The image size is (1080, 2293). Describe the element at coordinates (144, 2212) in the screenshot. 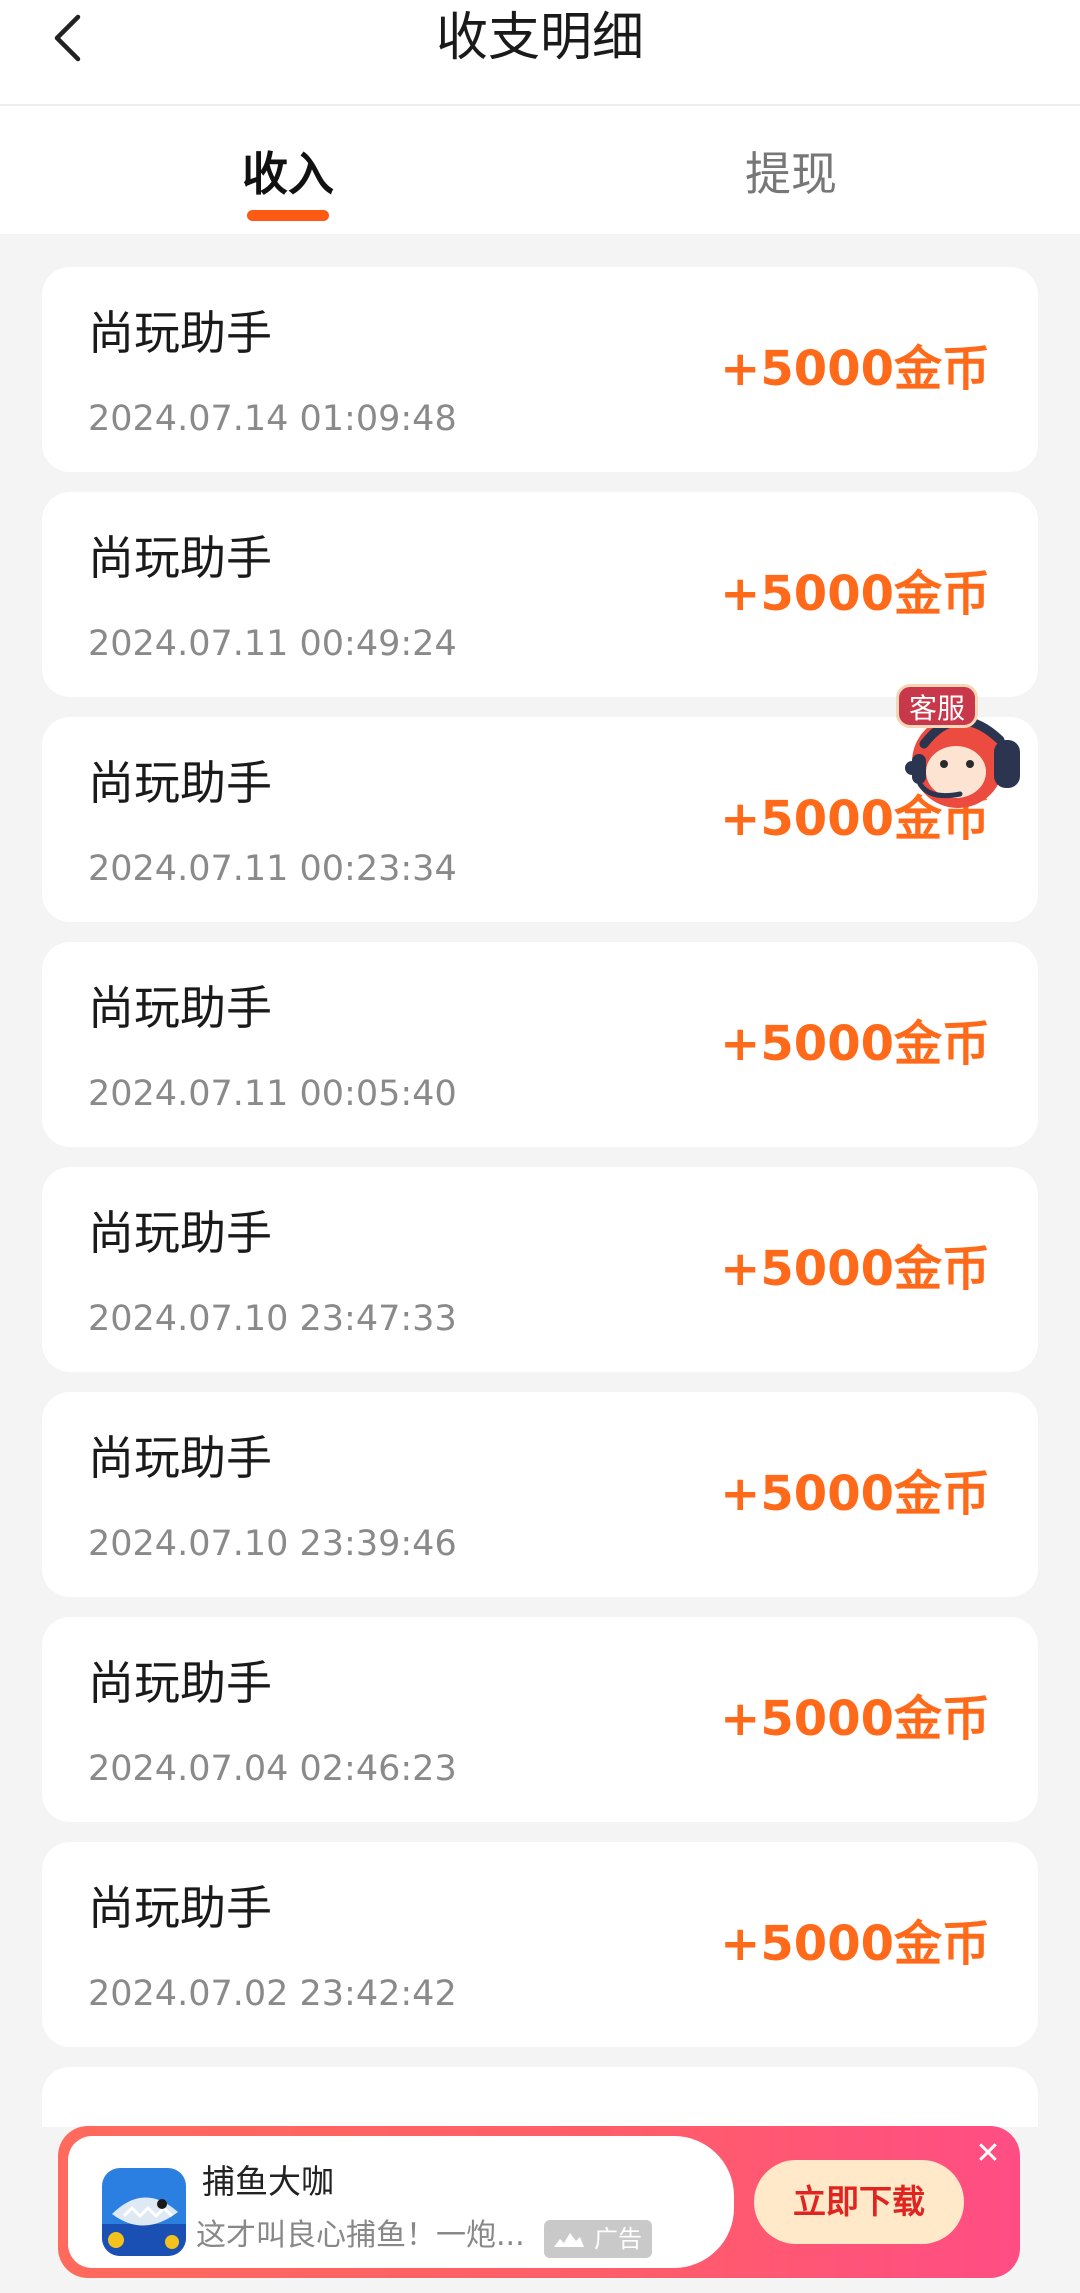

I see `app-icon` at that location.